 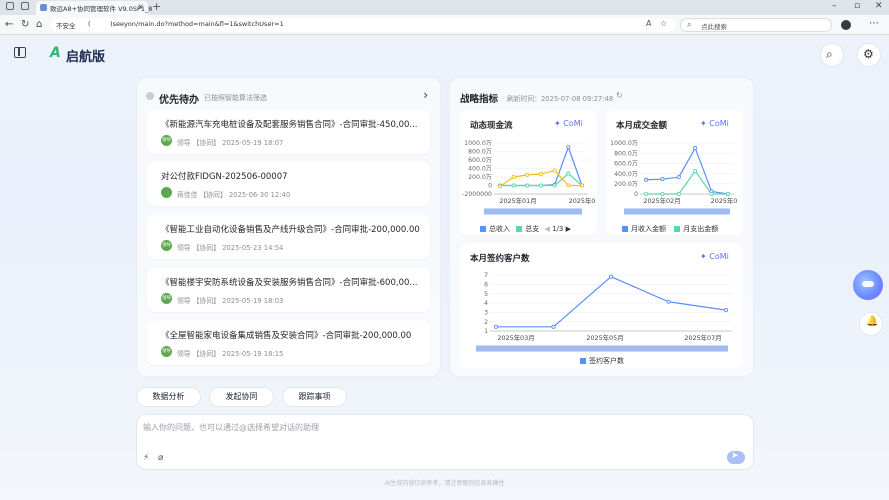 I want to click on search-icon: ⌕, so click(x=689, y=24).